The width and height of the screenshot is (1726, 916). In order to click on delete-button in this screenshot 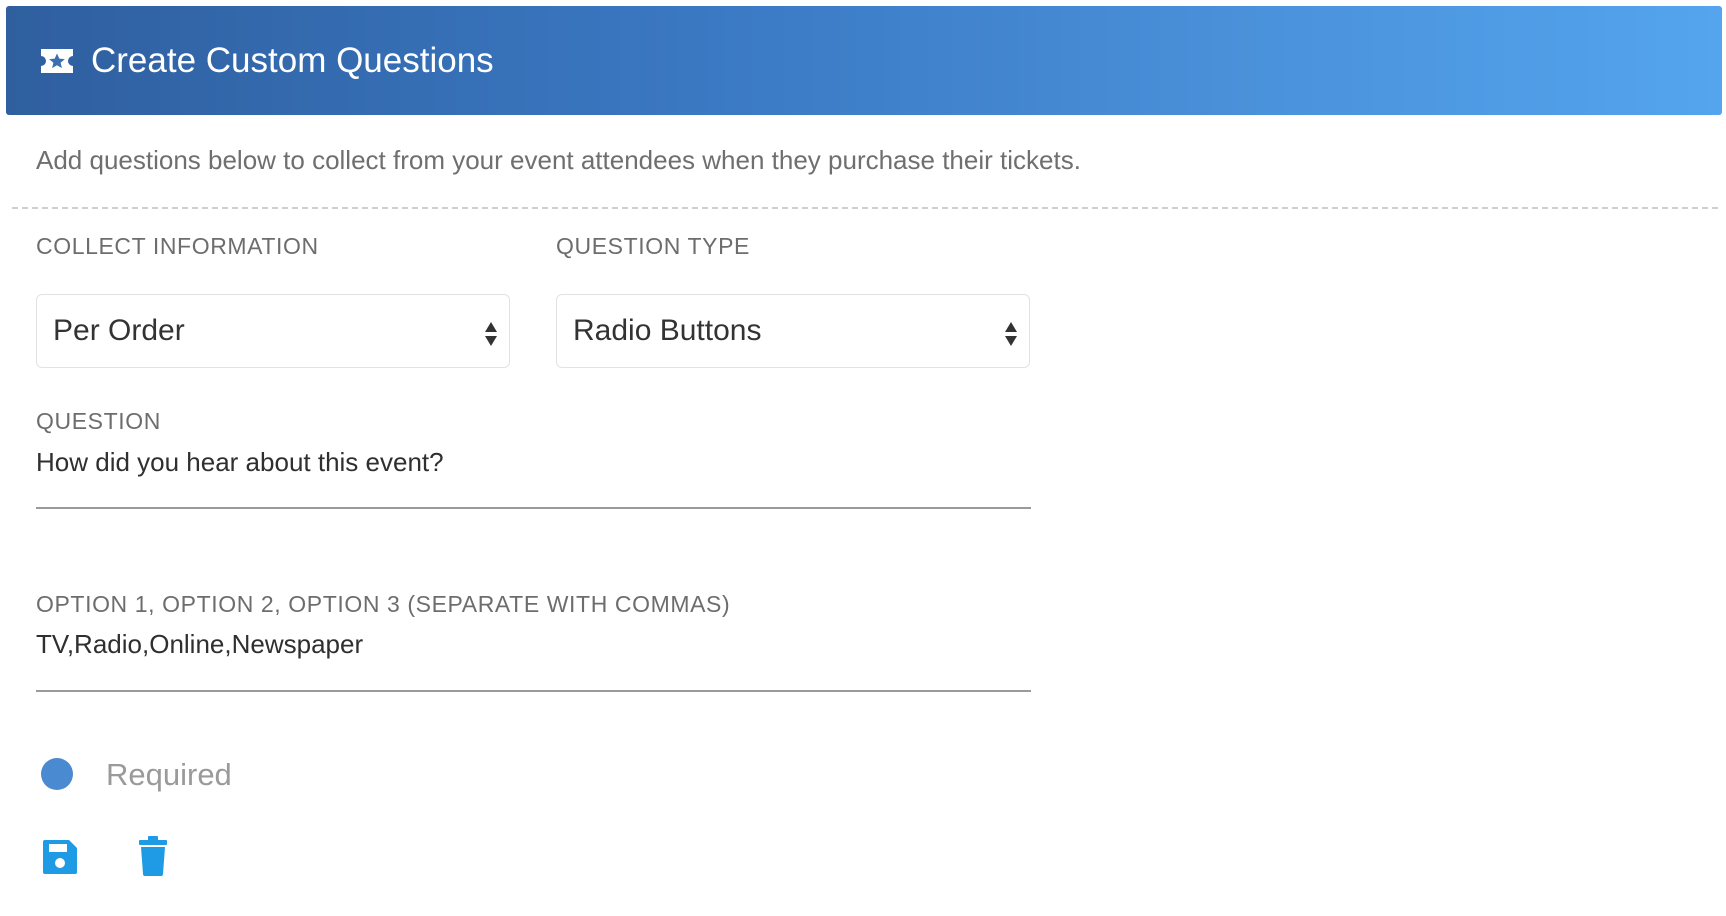, I will do `click(153, 858)`.